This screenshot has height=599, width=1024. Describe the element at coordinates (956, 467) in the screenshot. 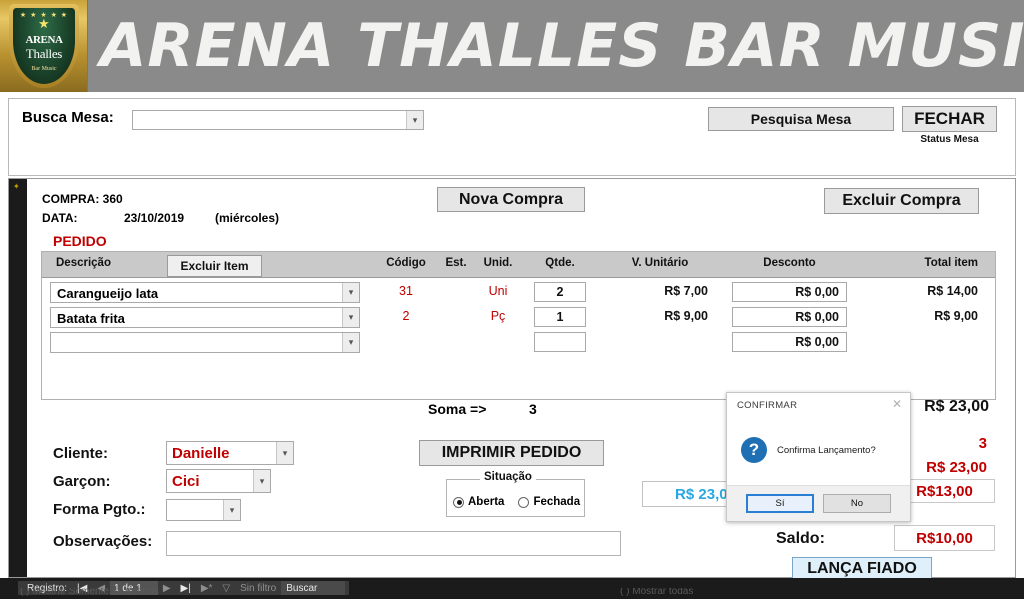

I see `total-valor: R$ 23,00` at that location.